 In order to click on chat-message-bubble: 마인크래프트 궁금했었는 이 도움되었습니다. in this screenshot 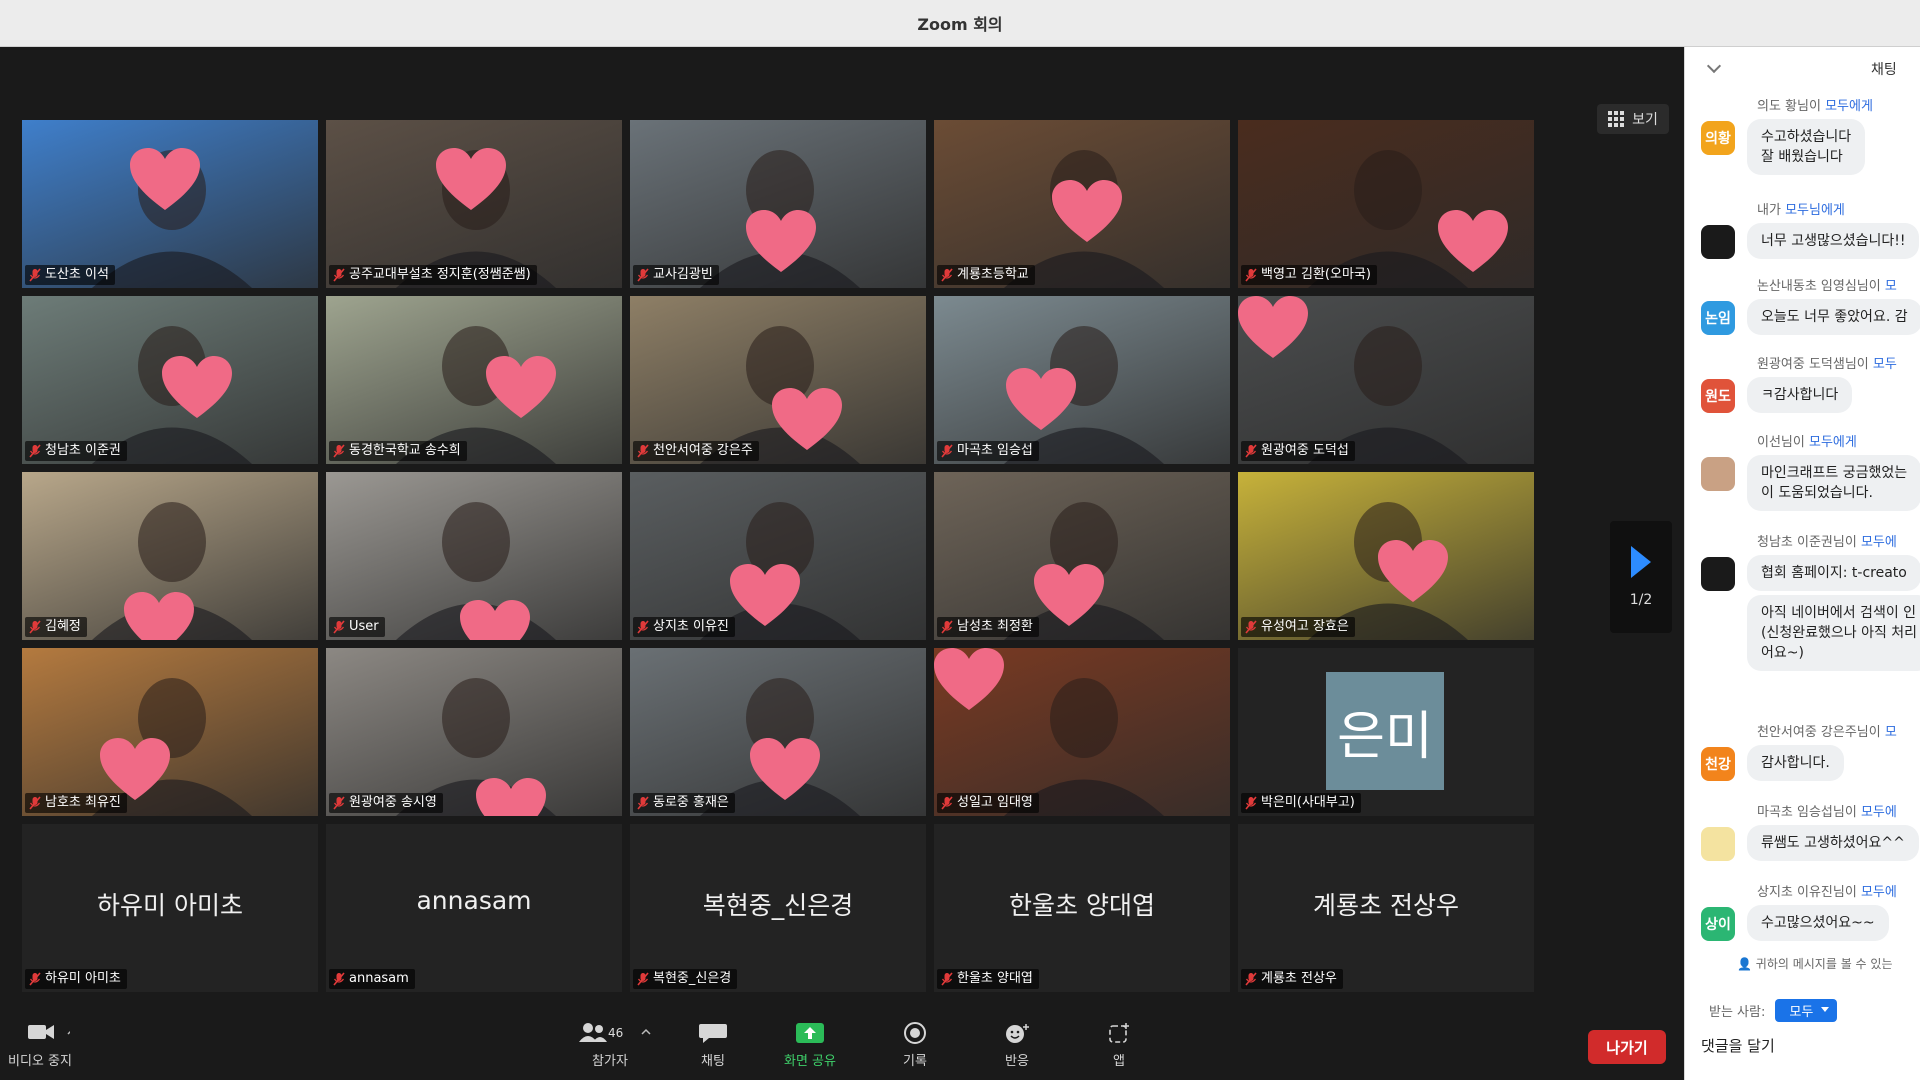, I will do `click(1833, 483)`.